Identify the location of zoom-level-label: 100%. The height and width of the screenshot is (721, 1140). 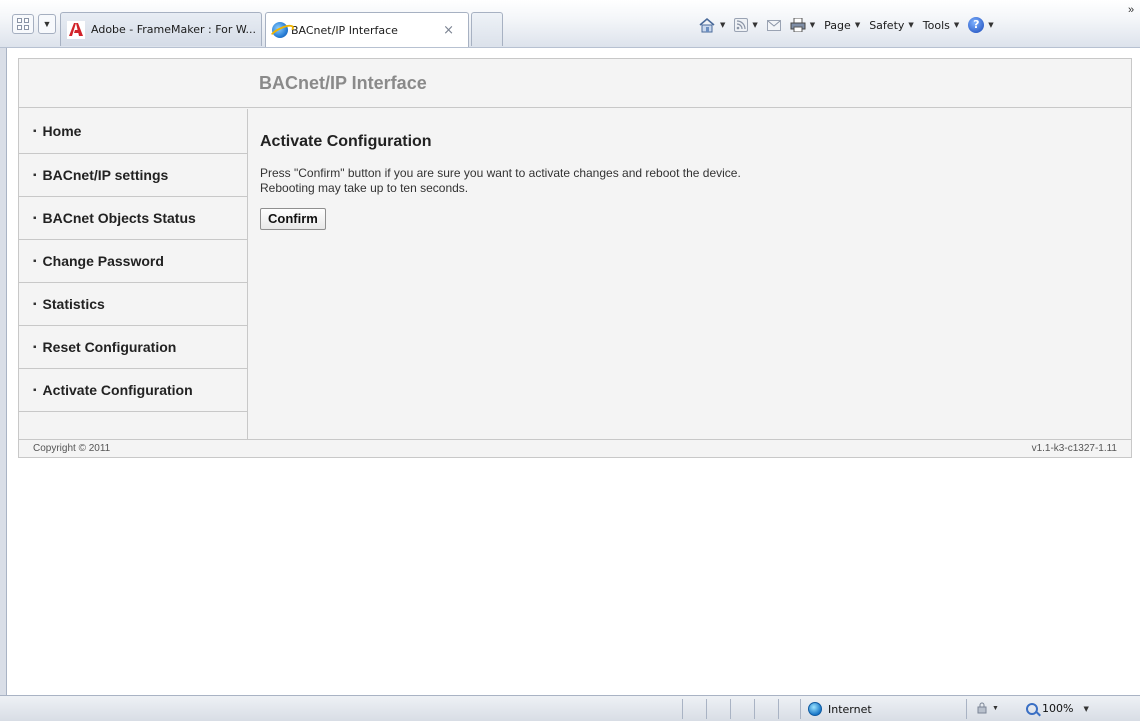
(1058, 708).